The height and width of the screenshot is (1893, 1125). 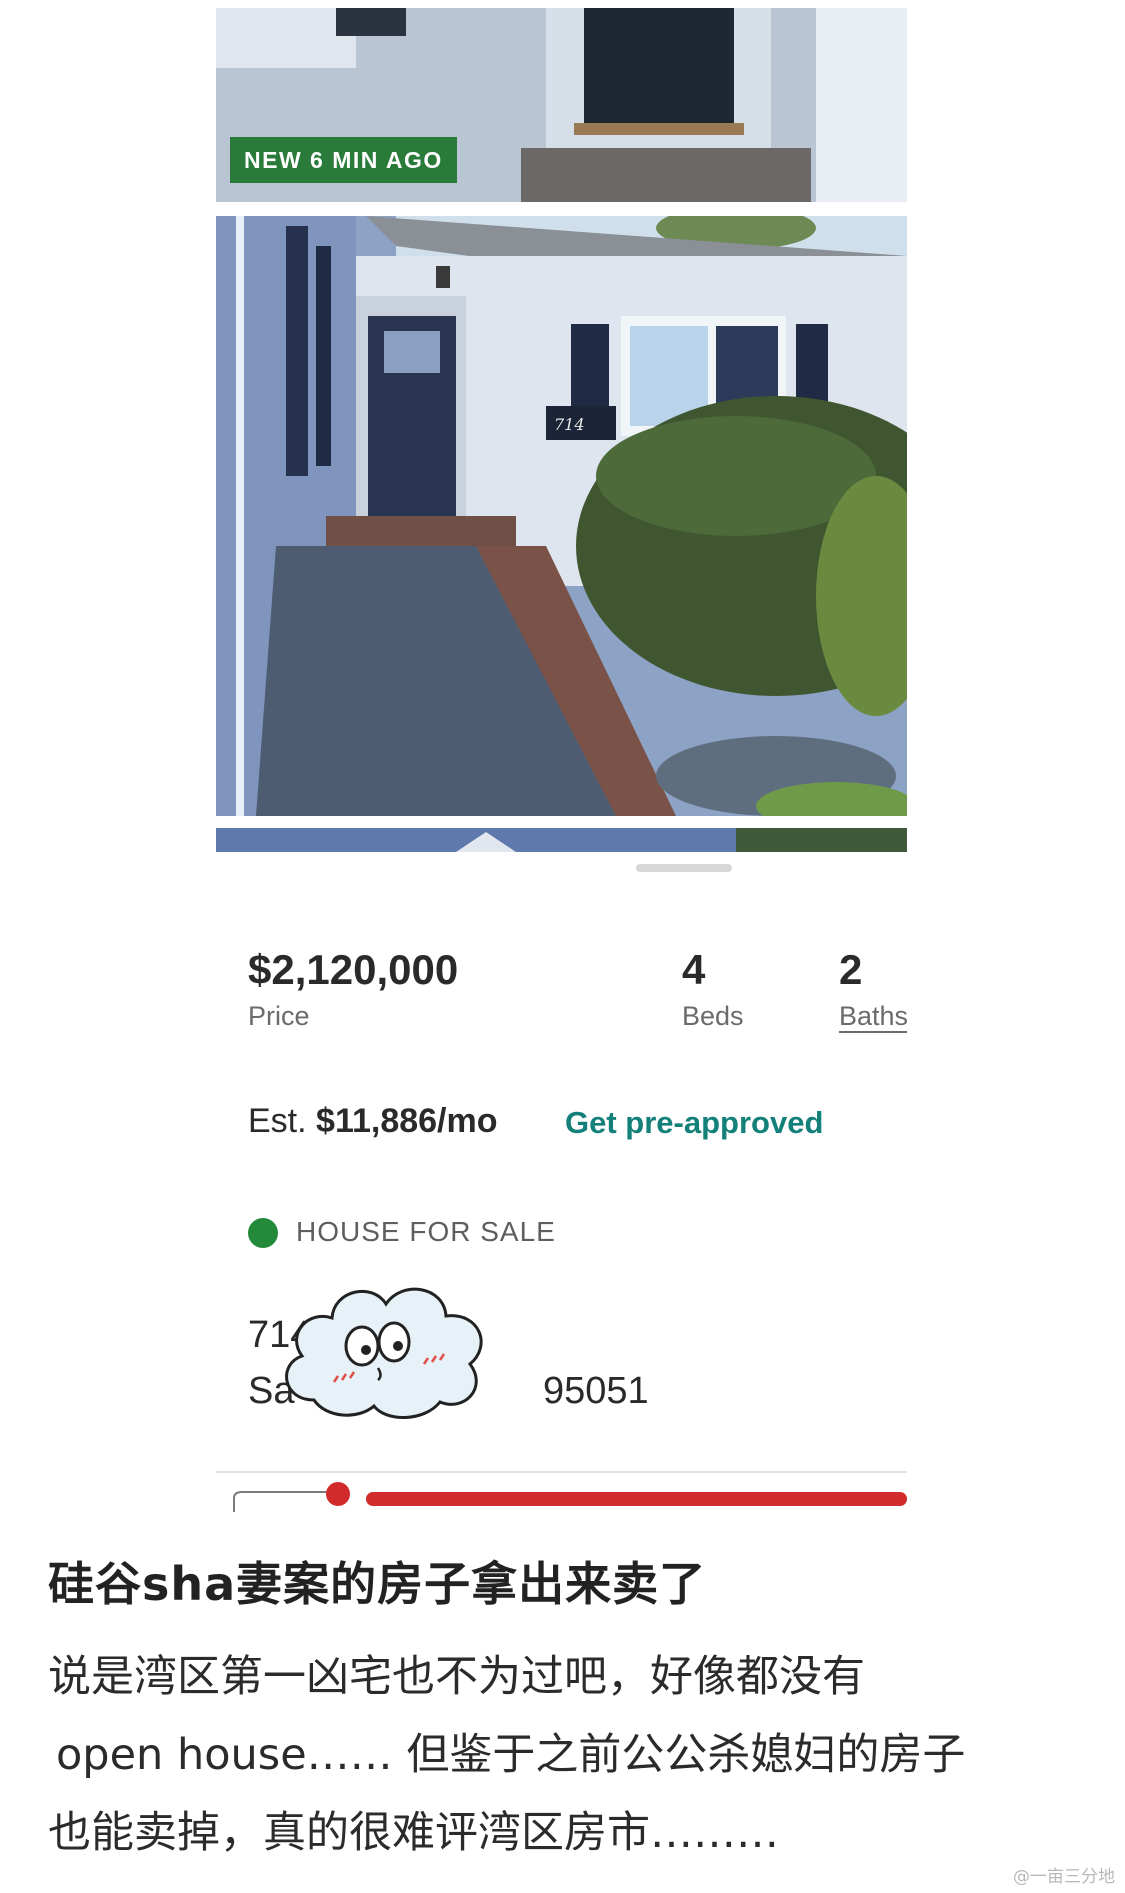 I want to click on estimated-payment: Est. $11,886/mo, so click(x=373, y=1121).